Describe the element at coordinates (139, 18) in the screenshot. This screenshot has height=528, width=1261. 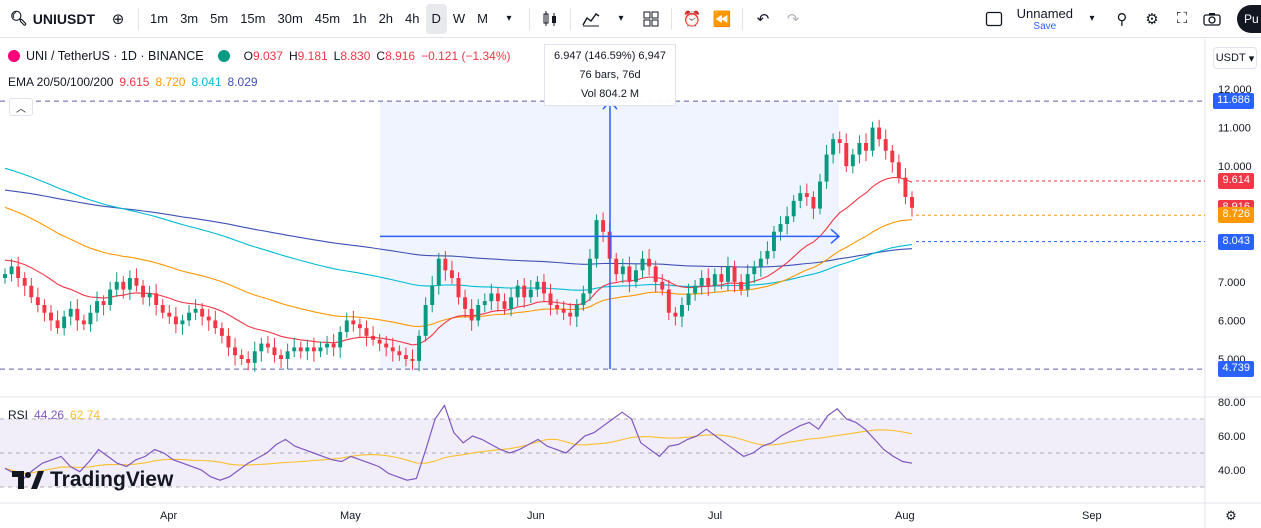
I see `toolbar-divider` at that location.